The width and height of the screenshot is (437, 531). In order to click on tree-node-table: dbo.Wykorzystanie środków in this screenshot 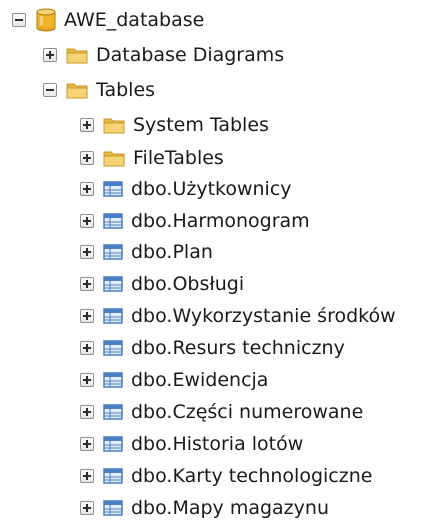, I will do `click(238, 316)`.